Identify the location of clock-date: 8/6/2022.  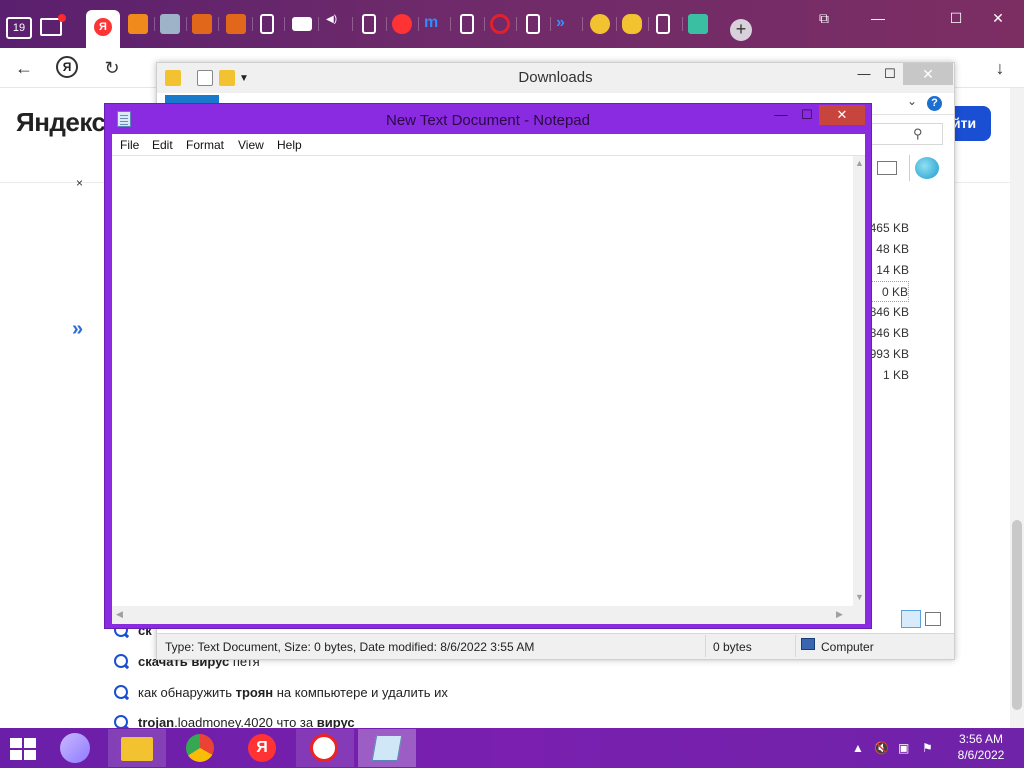
(981, 755).